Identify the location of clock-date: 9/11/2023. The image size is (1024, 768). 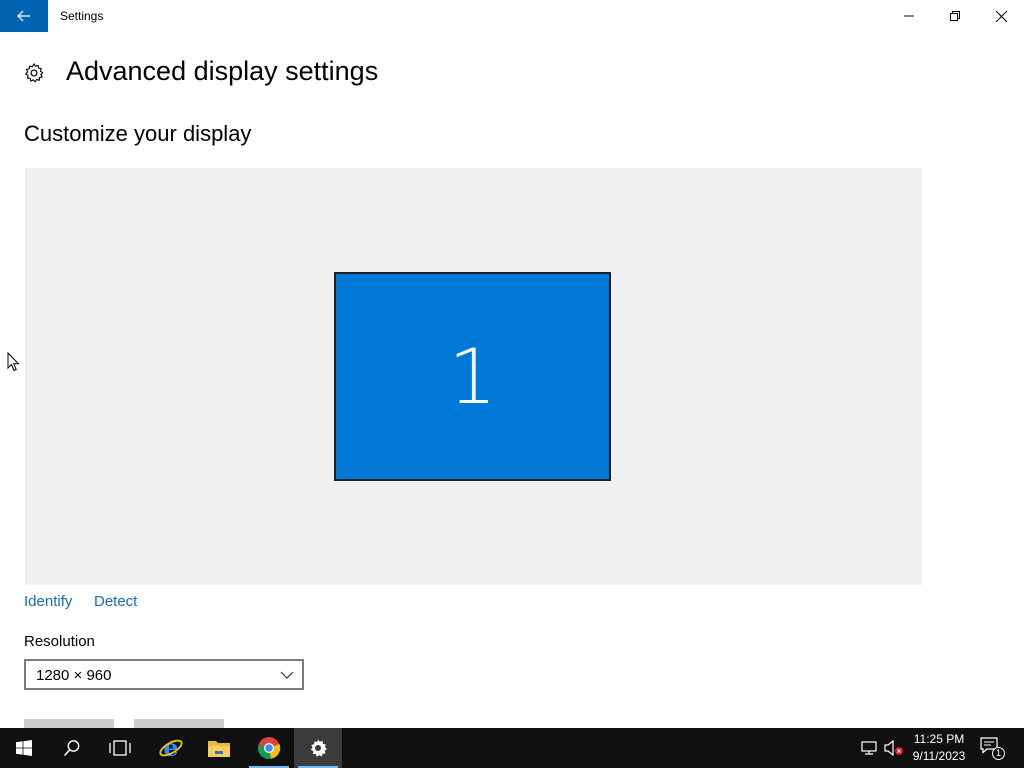
(939, 756).